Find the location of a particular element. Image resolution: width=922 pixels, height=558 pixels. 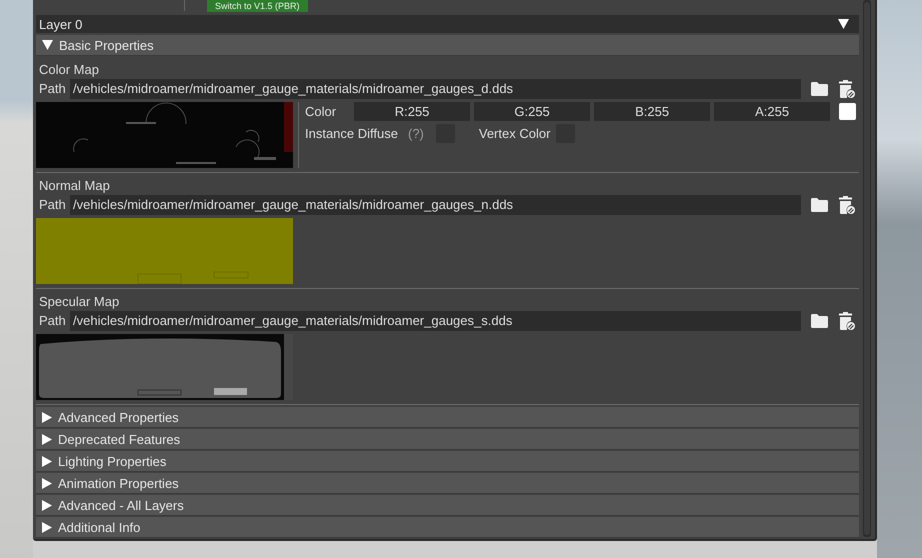

color-label: Color is located at coordinates (320, 111).